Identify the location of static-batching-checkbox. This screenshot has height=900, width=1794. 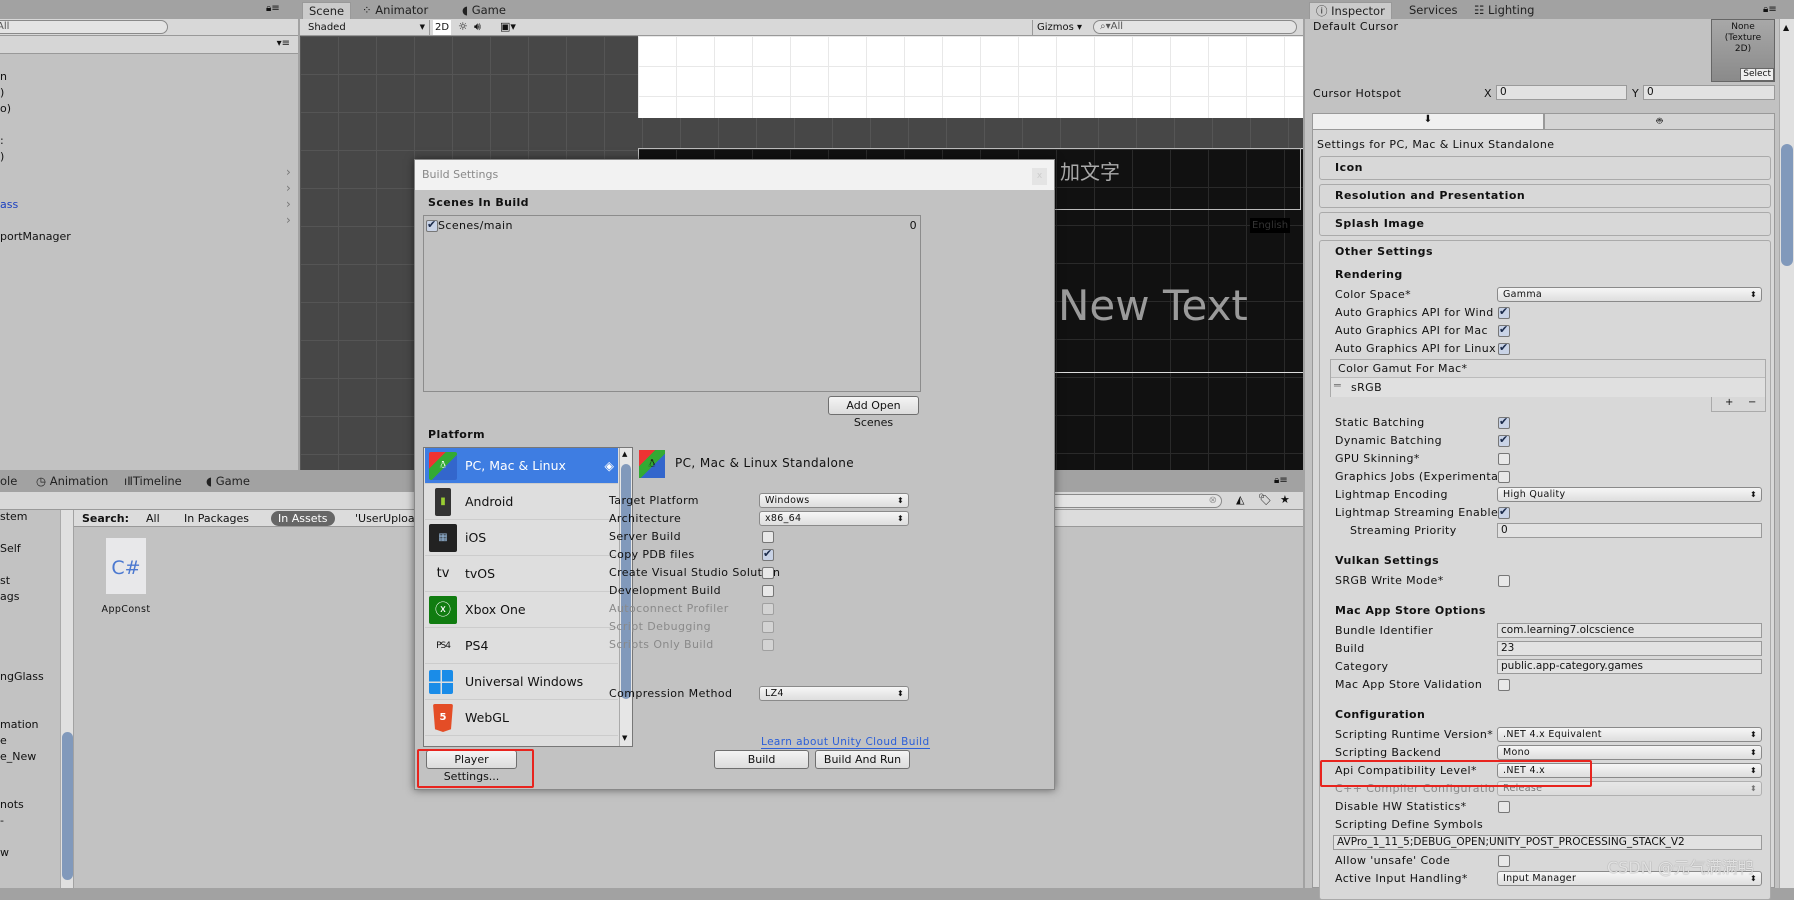
(1504, 422).